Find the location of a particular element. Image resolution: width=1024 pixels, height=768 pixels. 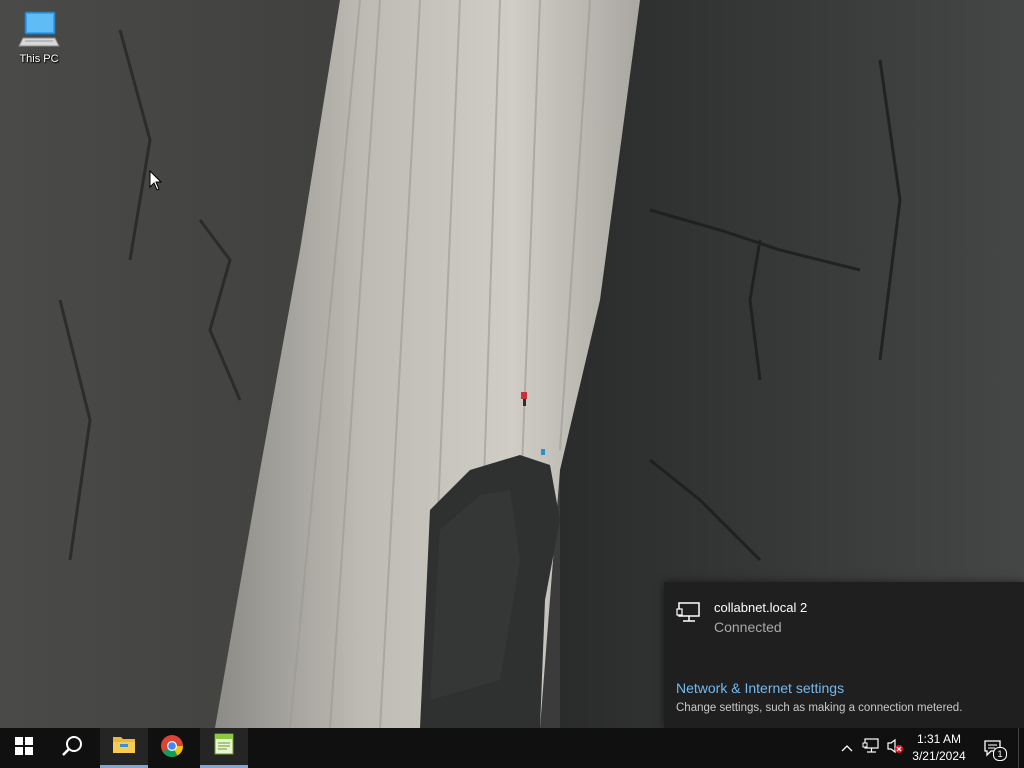

tray-volume-button is located at coordinates (895, 748).